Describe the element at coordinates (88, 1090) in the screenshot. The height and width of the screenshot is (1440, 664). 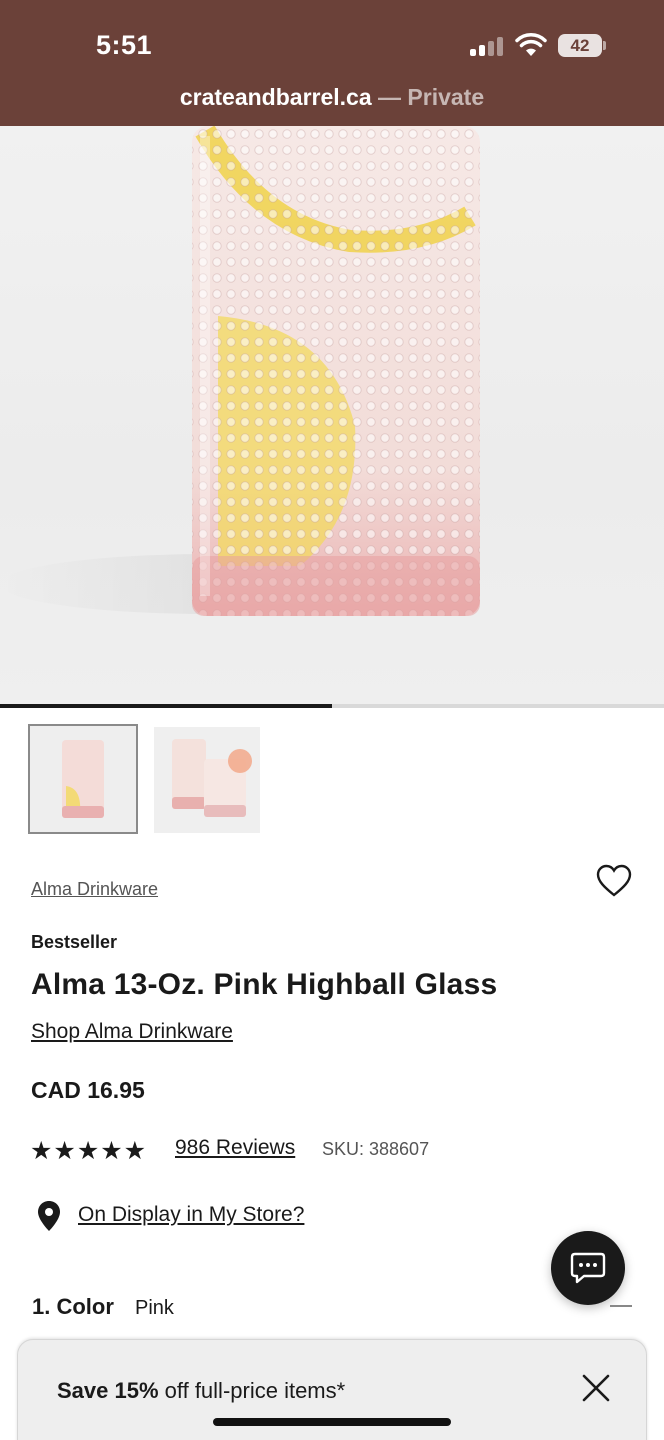
I see `product-price: CAD 16.95` at that location.